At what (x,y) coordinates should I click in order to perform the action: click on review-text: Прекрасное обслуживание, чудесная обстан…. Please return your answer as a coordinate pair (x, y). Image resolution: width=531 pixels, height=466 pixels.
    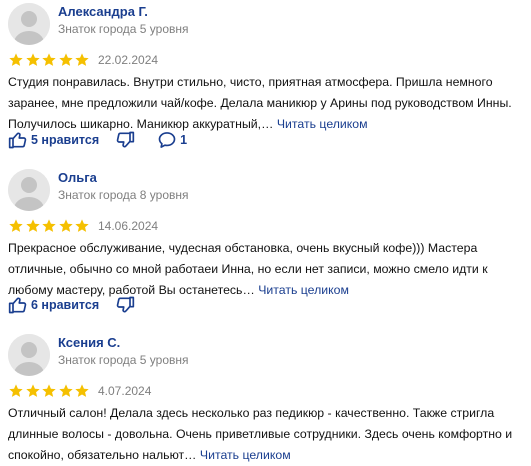
    Looking at the image, I should click on (265, 269).